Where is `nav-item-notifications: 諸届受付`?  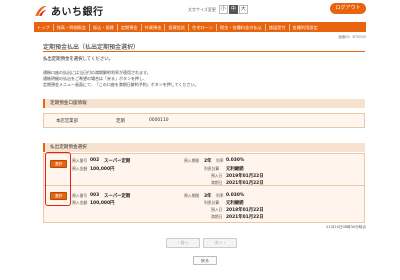
nav-item-notifications: 諸届受付 is located at coordinates (278, 27).